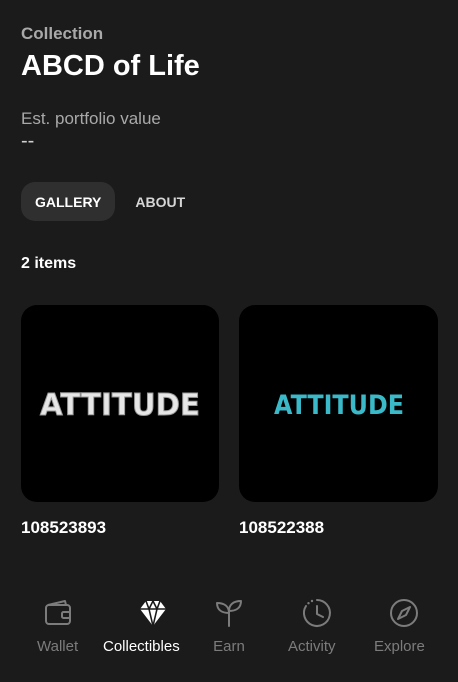  I want to click on collectible-card: ATTITUDE 108522388, so click(338, 421).